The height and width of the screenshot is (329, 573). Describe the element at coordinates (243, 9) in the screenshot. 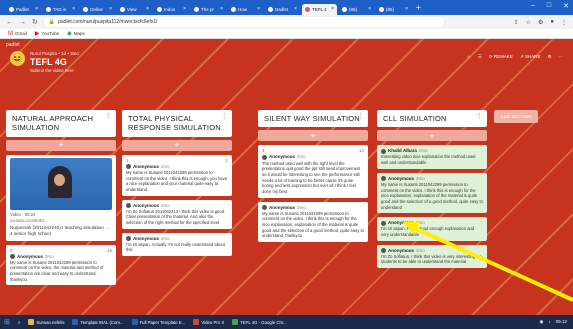

I see `tab-label: How` at that location.